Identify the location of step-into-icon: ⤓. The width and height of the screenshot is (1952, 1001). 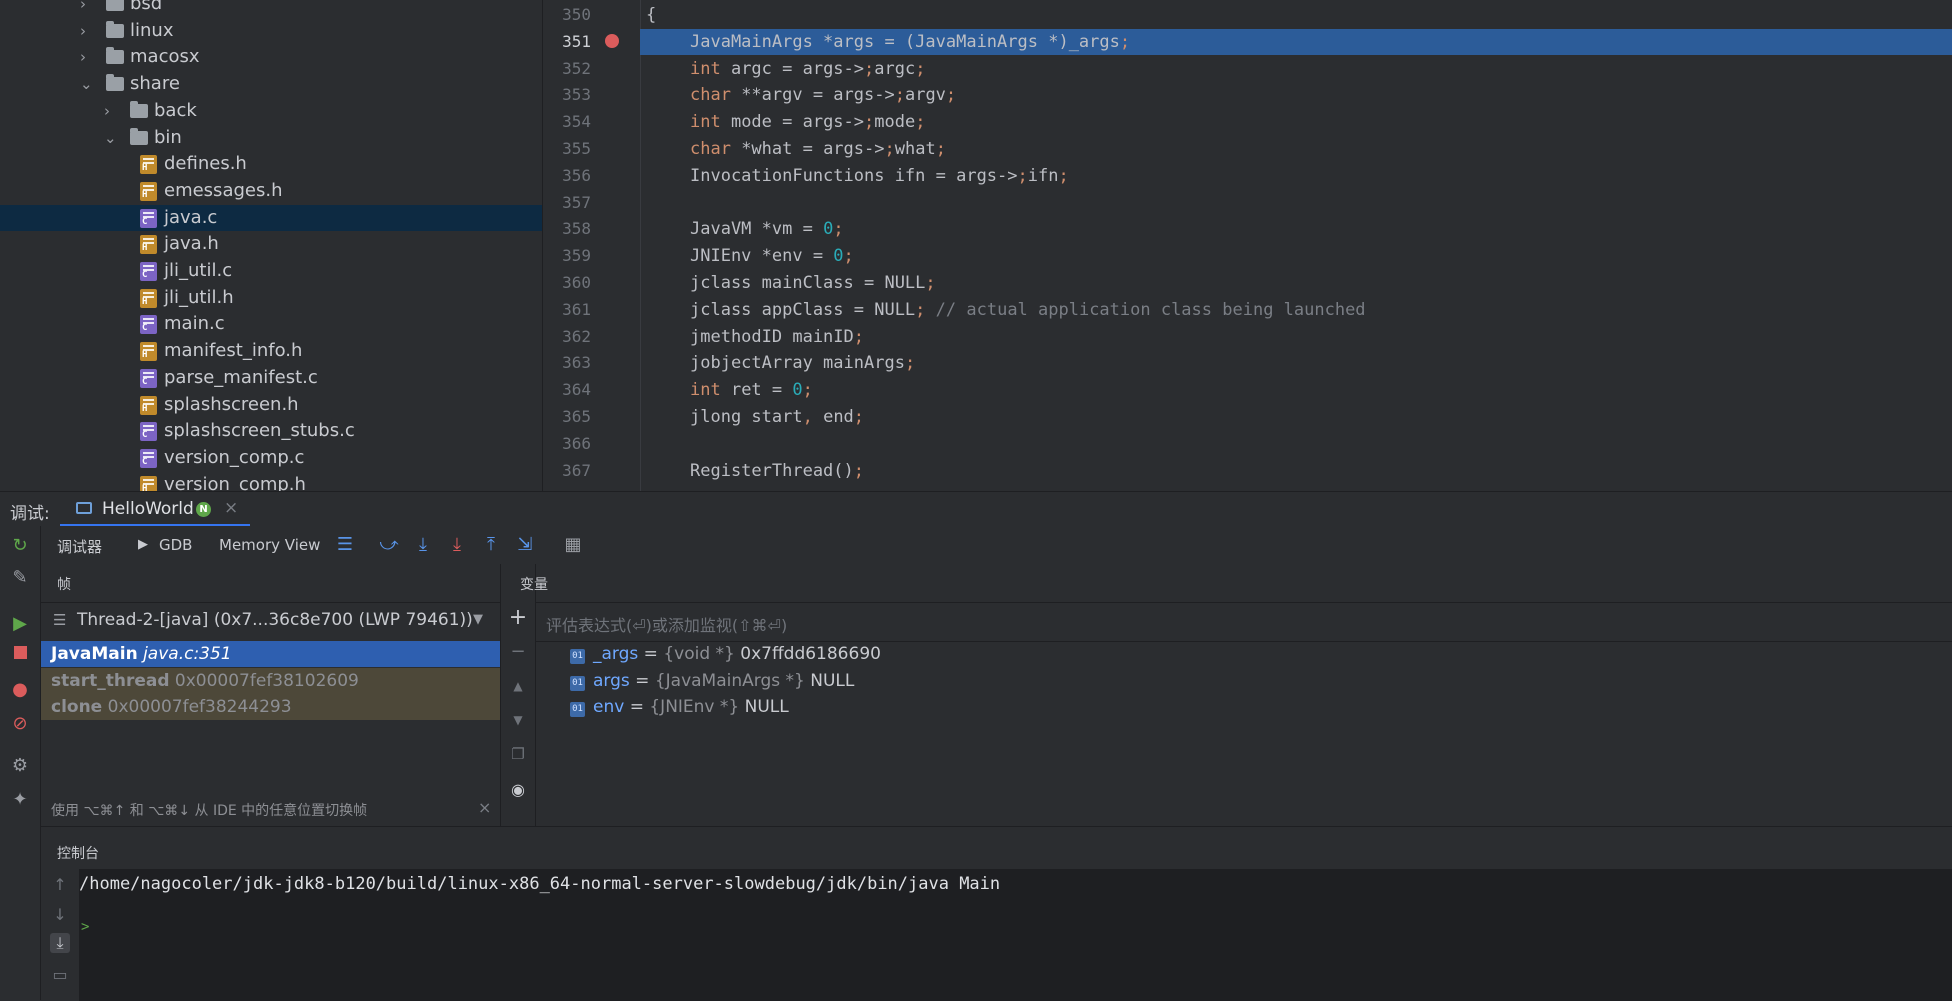
(423, 545).